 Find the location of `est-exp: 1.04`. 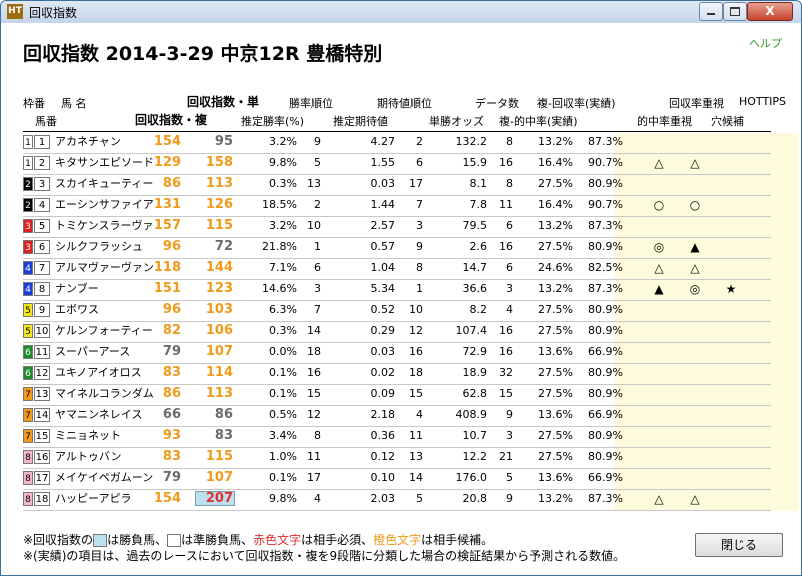

est-exp: 1.04 is located at coordinates (383, 267).